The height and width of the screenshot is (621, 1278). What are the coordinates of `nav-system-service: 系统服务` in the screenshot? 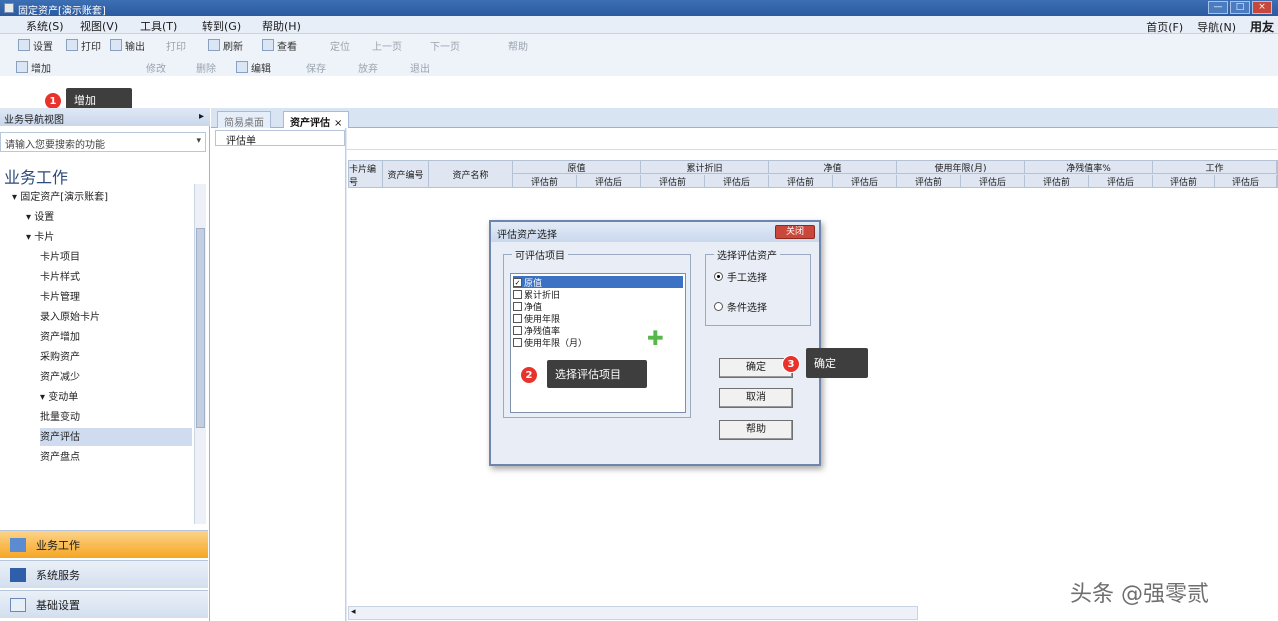 It's located at (104, 574).